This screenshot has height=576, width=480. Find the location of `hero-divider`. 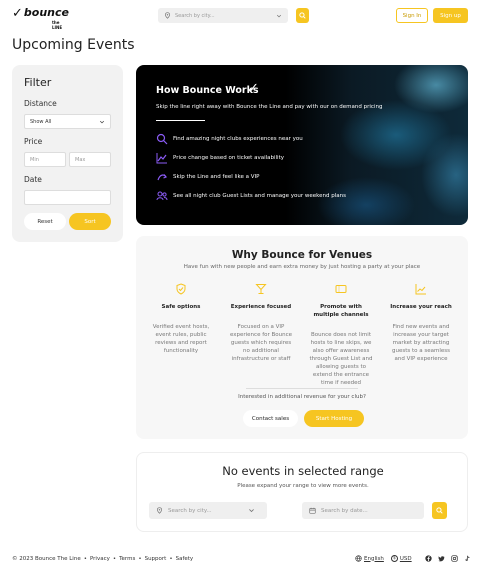

hero-divider is located at coordinates (180, 120).